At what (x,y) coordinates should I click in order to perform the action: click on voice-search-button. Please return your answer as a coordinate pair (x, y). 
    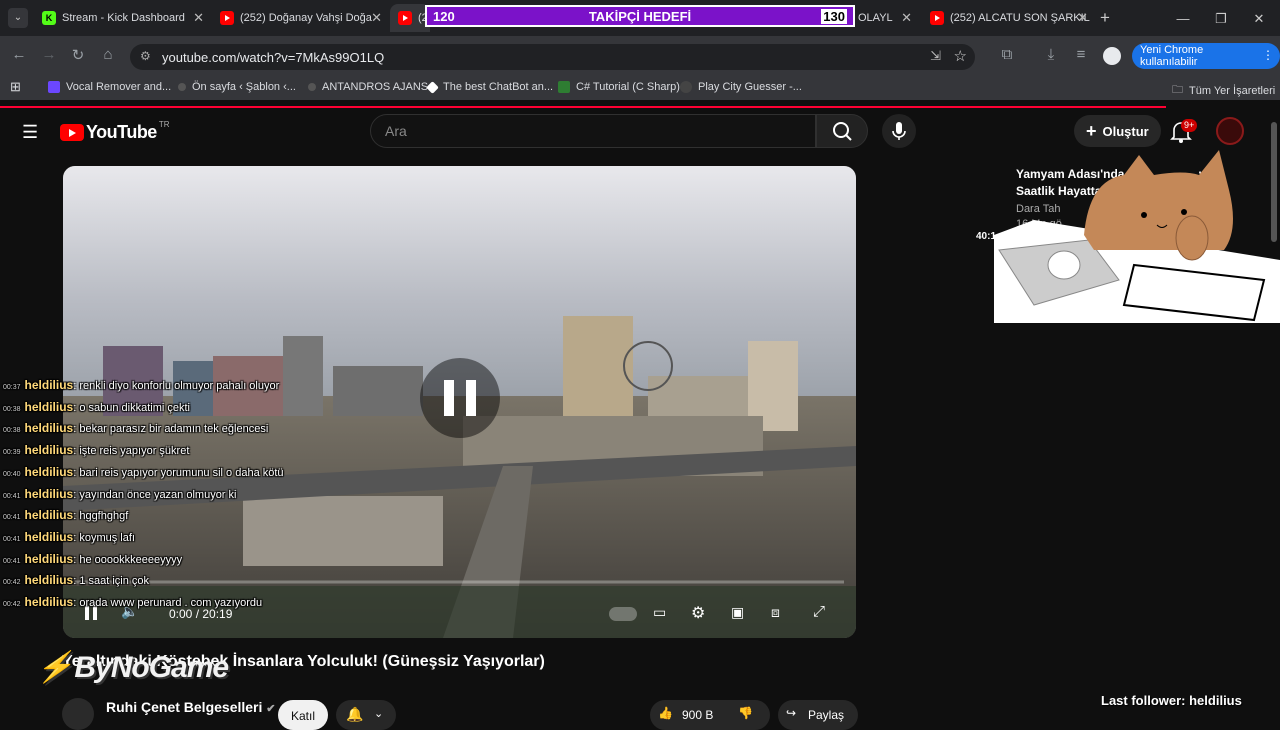
    Looking at the image, I should click on (899, 131).